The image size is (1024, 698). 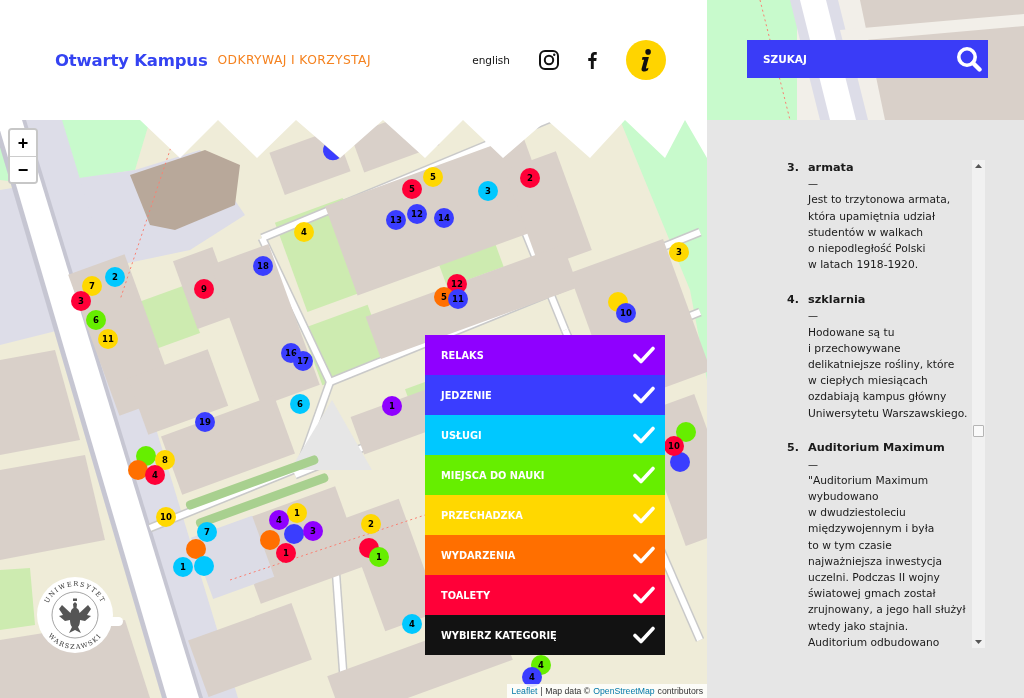 I want to click on category-item: TOALETY, so click(x=545, y=595).